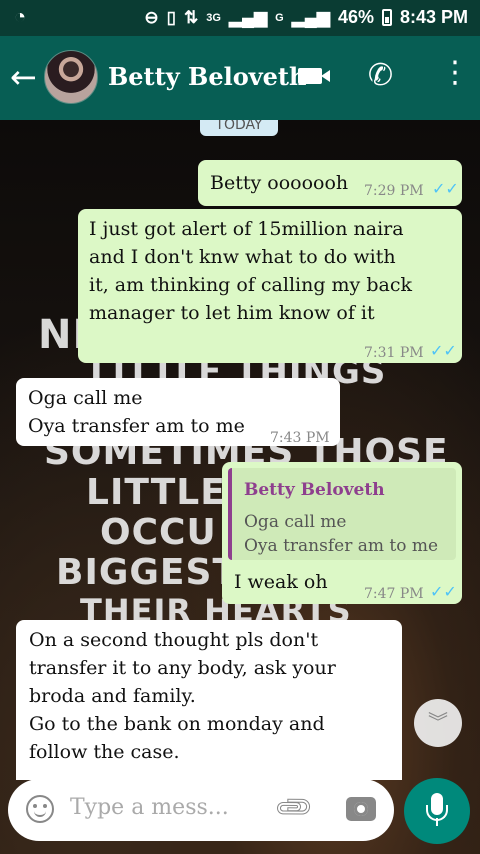  What do you see at coordinates (158, 532) in the screenshot?
I see `wallpaper-text: OCCU` at bounding box center [158, 532].